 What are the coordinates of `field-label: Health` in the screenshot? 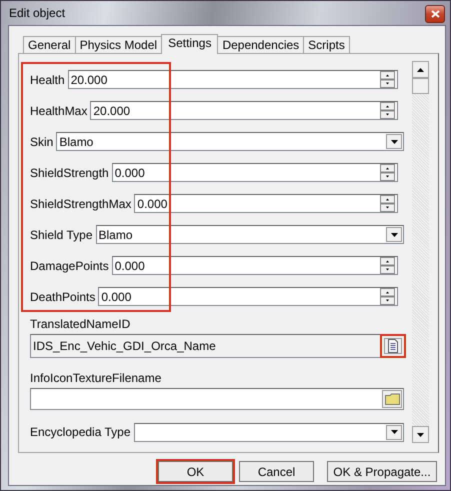 It's located at (47, 79).